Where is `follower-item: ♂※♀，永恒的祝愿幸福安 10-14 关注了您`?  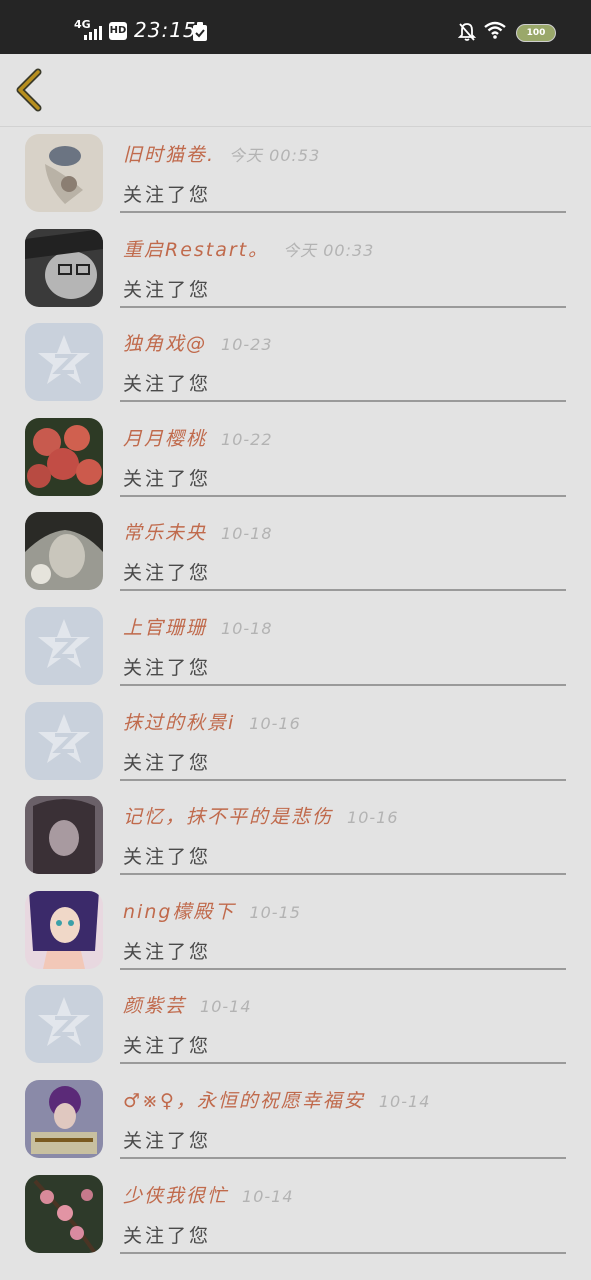 follower-item: ♂※♀，永恒的祝愿幸福安 10-14 关注了您 is located at coordinates (295, 1119).